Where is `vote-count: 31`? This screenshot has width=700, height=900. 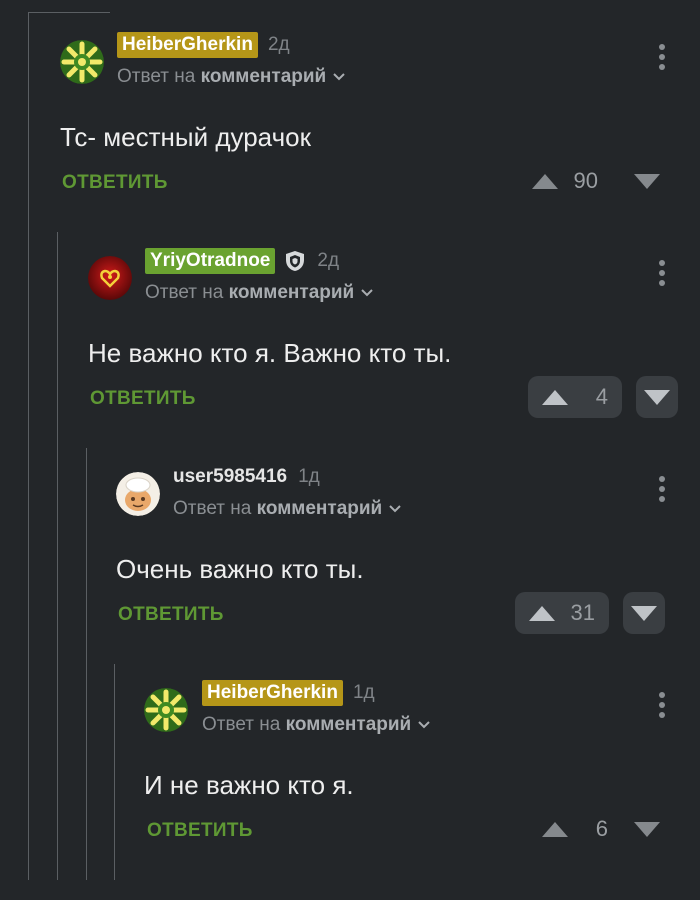
vote-count: 31 is located at coordinates (582, 612).